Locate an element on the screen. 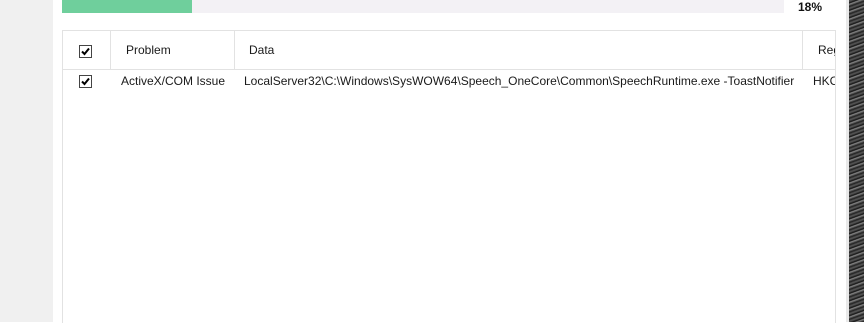 Image resolution: width=864 pixels, height=323 pixels. select-all-checkbox is located at coordinates (85, 51).